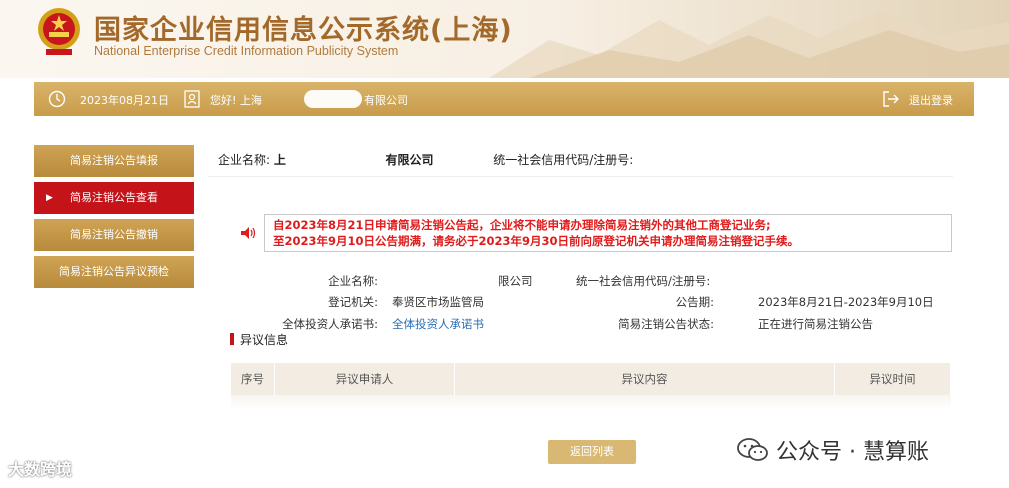 This screenshot has width=1009, height=488. Describe the element at coordinates (330, 324) in the screenshot. I see `detail-investor-label: 全体投资人承诺书:` at that location.